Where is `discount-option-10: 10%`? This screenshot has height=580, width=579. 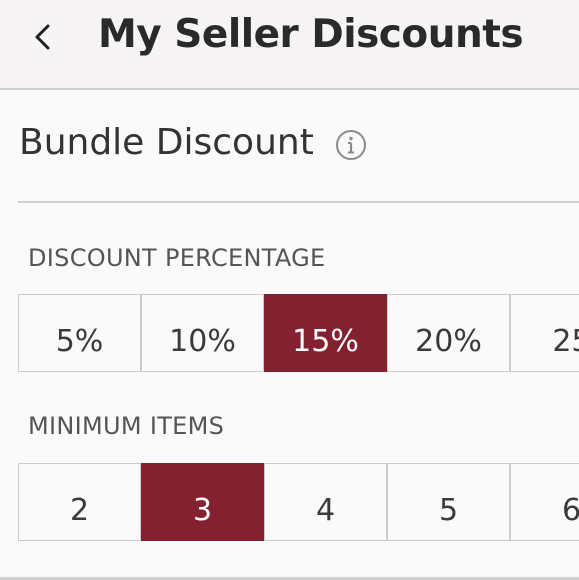
discount-option-10: 10% is located at coordinates (202, 333).